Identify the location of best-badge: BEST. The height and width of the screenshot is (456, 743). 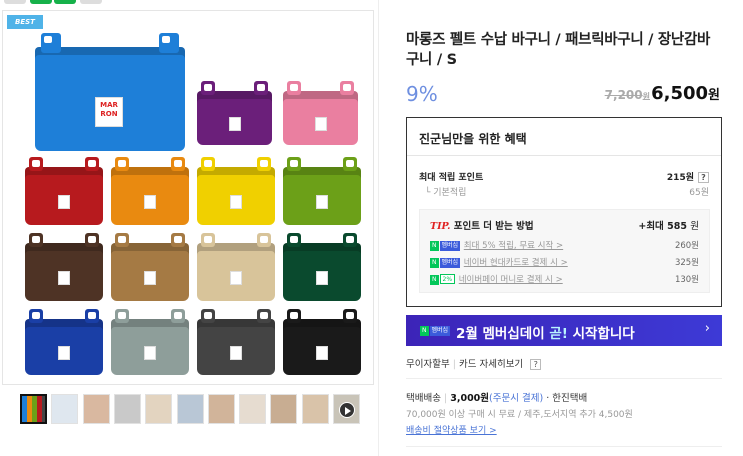
(25, 22).